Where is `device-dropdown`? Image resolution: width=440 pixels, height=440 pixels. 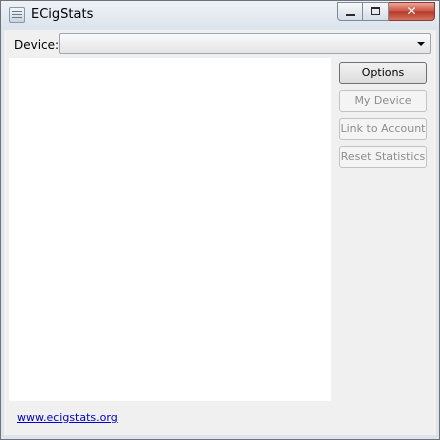
device-dropdown is located at coordinates (245, 43).